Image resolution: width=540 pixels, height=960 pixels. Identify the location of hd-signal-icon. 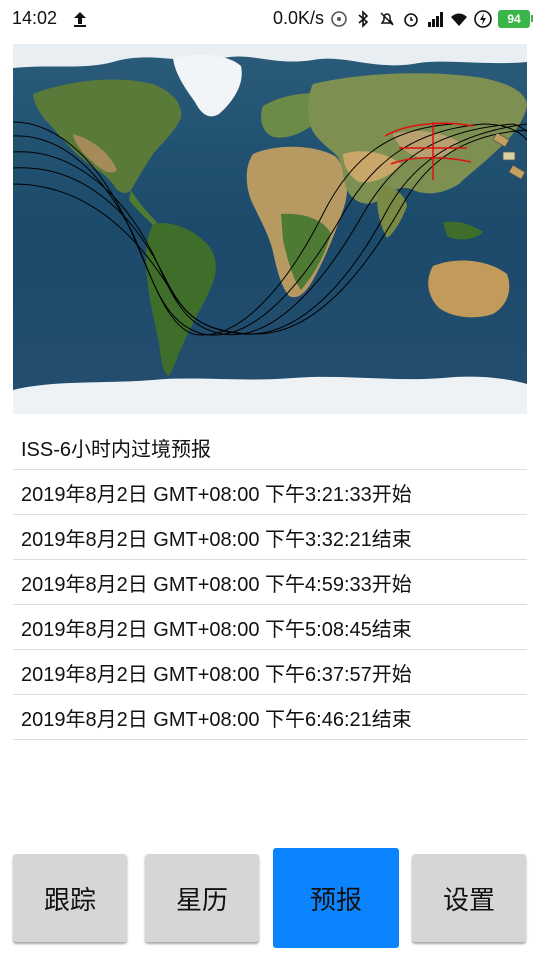
(435, 19).